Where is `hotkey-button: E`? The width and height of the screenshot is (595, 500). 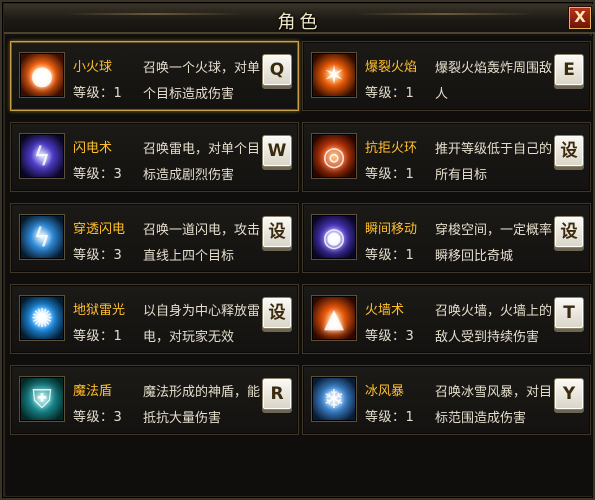
hotkey-button: E is located at coordinates (569, 70).